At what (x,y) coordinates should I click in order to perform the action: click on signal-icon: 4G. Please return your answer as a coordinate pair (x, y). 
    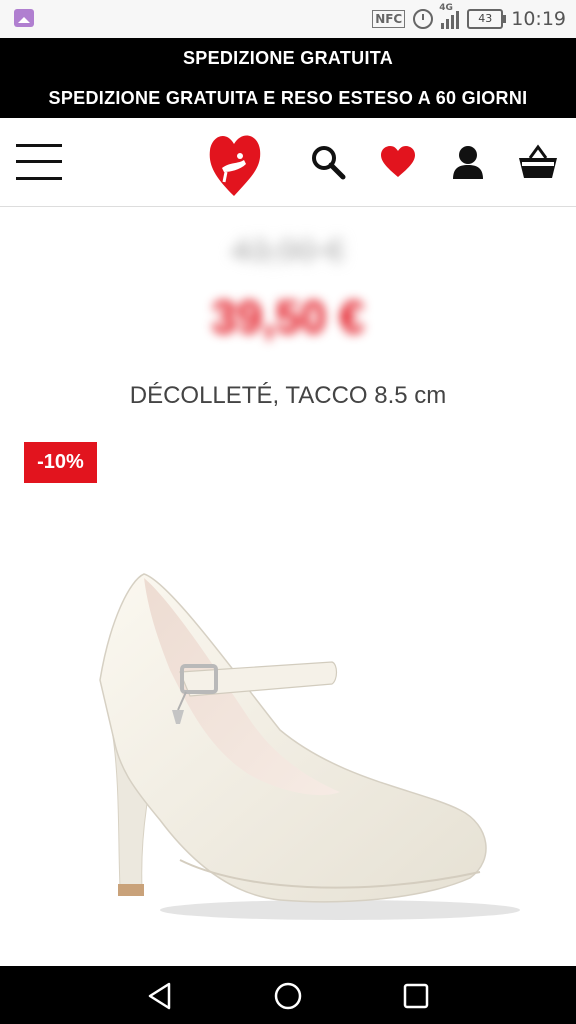
    Looking at the image, I should click on (449, 16).